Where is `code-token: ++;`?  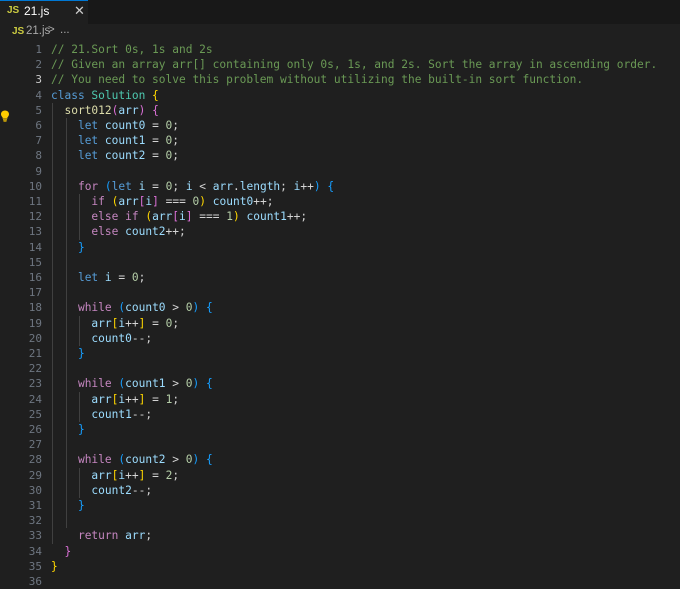
code-token: ++; is located at coordinates (175, 232).